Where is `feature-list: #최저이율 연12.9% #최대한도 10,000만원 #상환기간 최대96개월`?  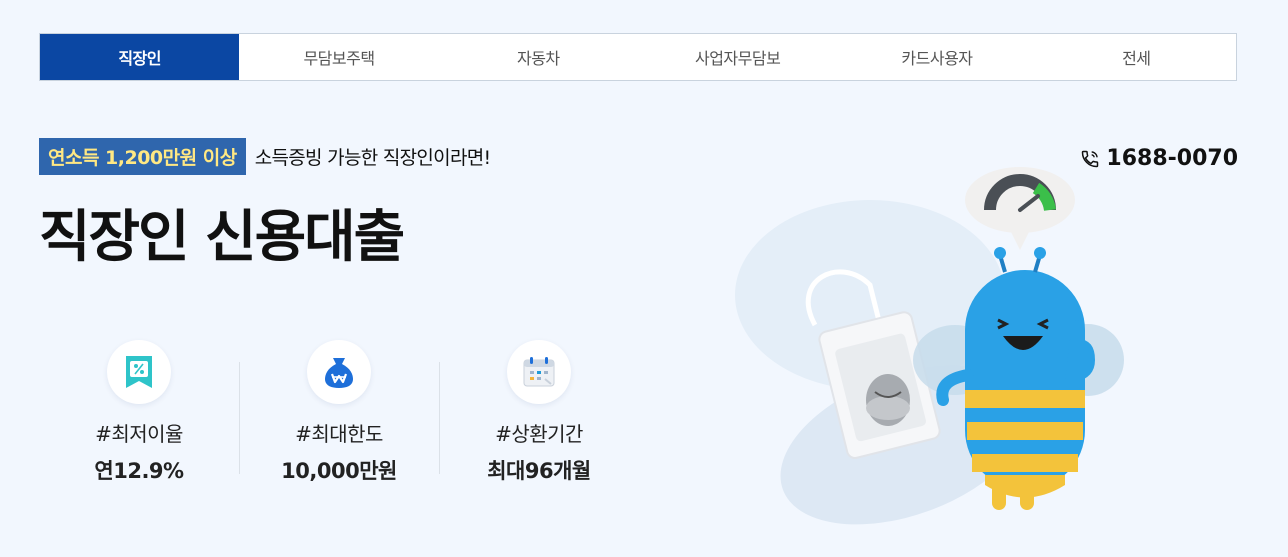 feature-list: #최저이율 연12.9% #최대한도 10,000만원 #상환기간 최대96개월 is located at coordinates (339, 412).